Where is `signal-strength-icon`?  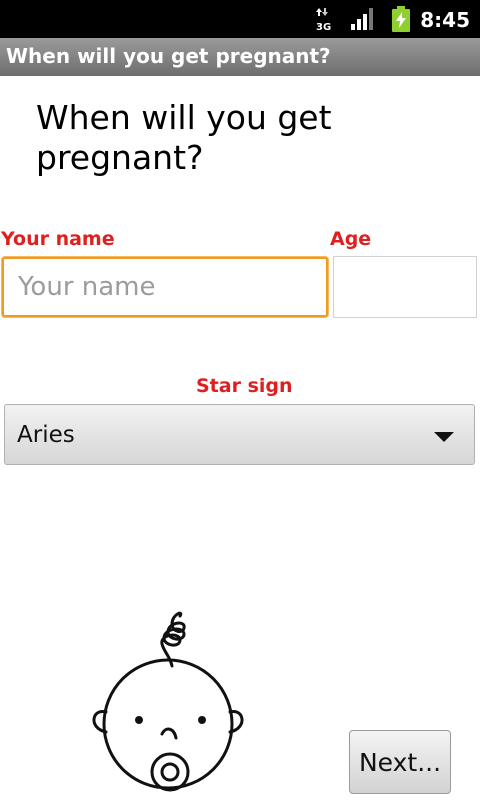 signal-strength-icon is located at coordinates (362, 19).